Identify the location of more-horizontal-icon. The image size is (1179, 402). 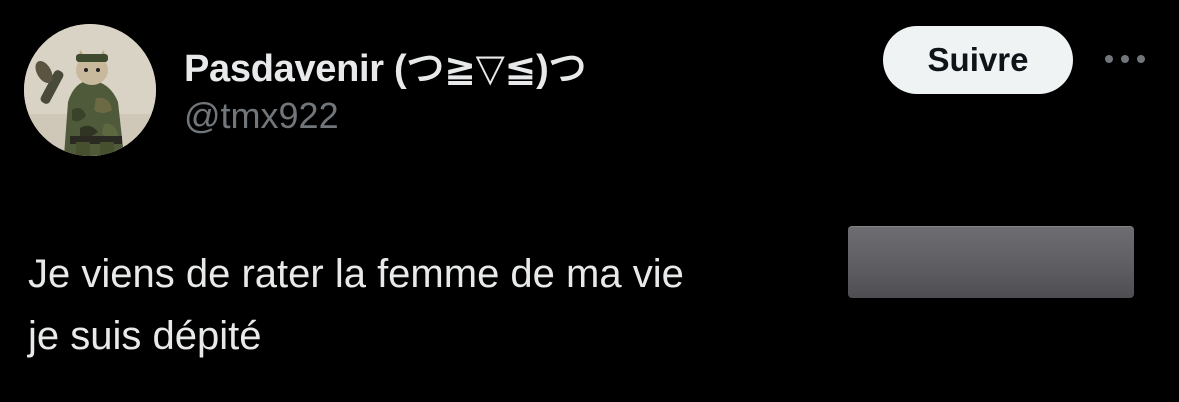
(1125, 59).